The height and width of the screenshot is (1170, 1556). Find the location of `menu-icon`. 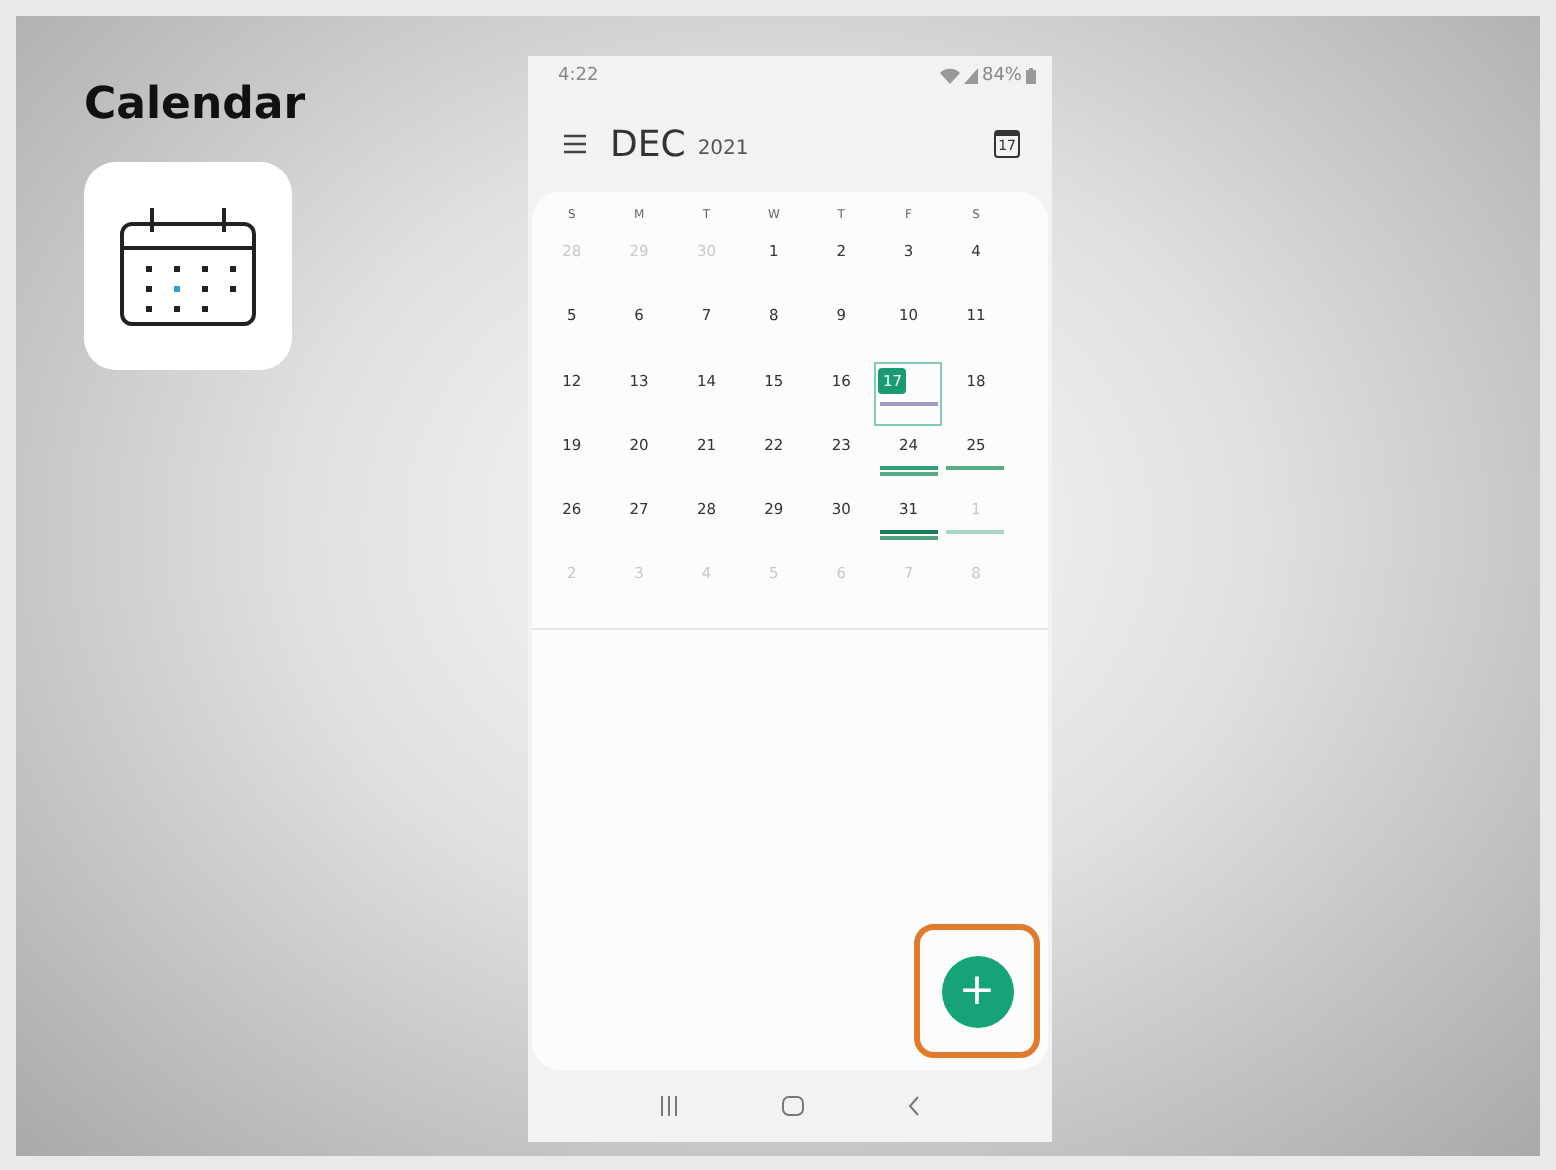

menu-icon is located at coordinates (575, 144).